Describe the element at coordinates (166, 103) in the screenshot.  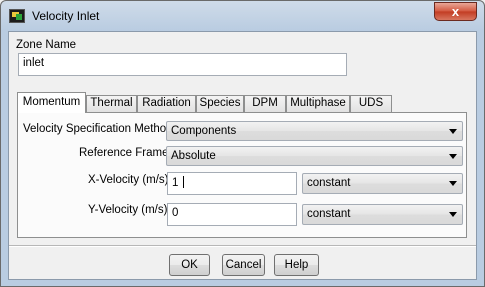
I see `tab-radiation: Radiation` at that location.